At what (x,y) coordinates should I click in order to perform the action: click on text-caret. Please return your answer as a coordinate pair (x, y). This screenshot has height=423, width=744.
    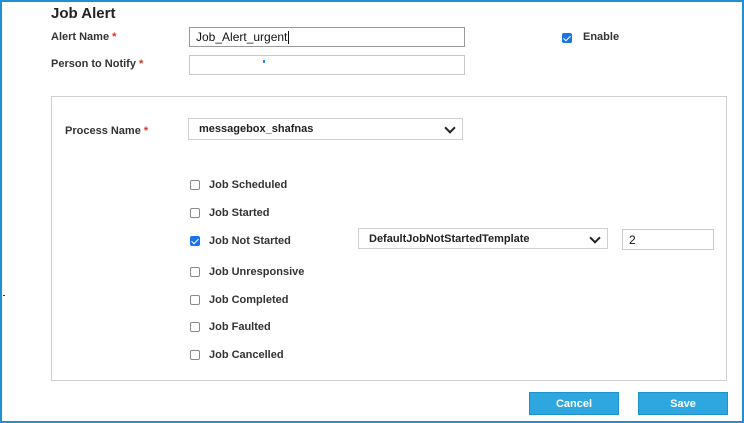
    Looking at the image, I should click on (289, 37).